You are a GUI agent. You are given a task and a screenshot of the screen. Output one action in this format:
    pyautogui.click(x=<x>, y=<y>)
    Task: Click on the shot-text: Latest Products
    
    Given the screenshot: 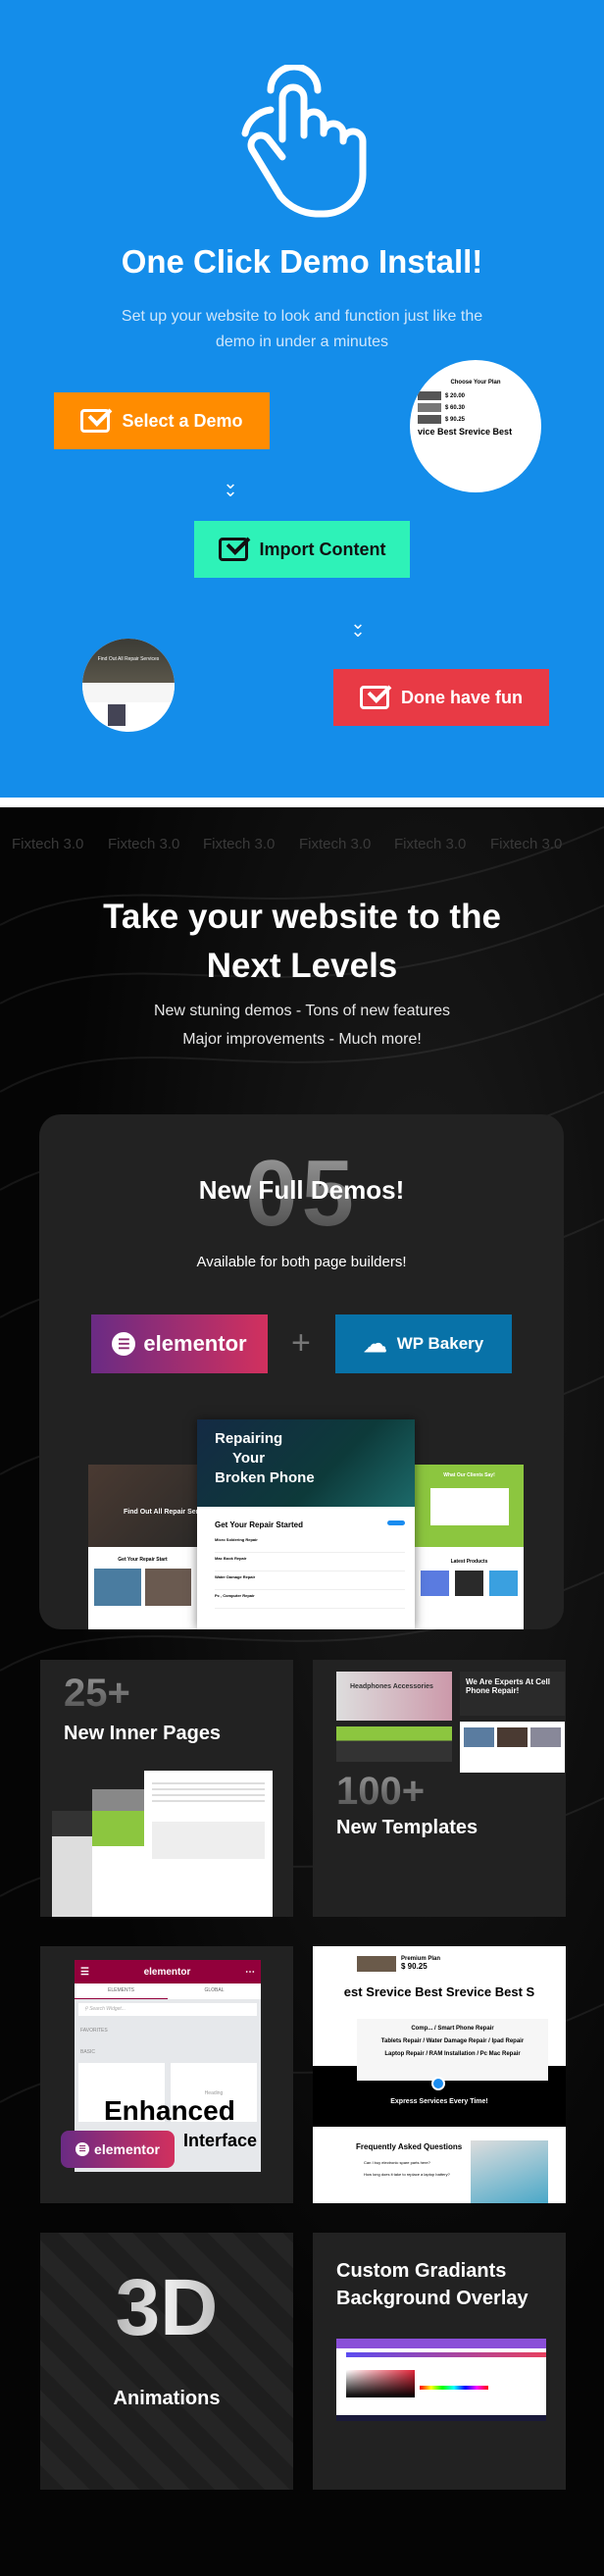 What is the action you would take?
    pyautogui.click(x=469, y=1562)
    